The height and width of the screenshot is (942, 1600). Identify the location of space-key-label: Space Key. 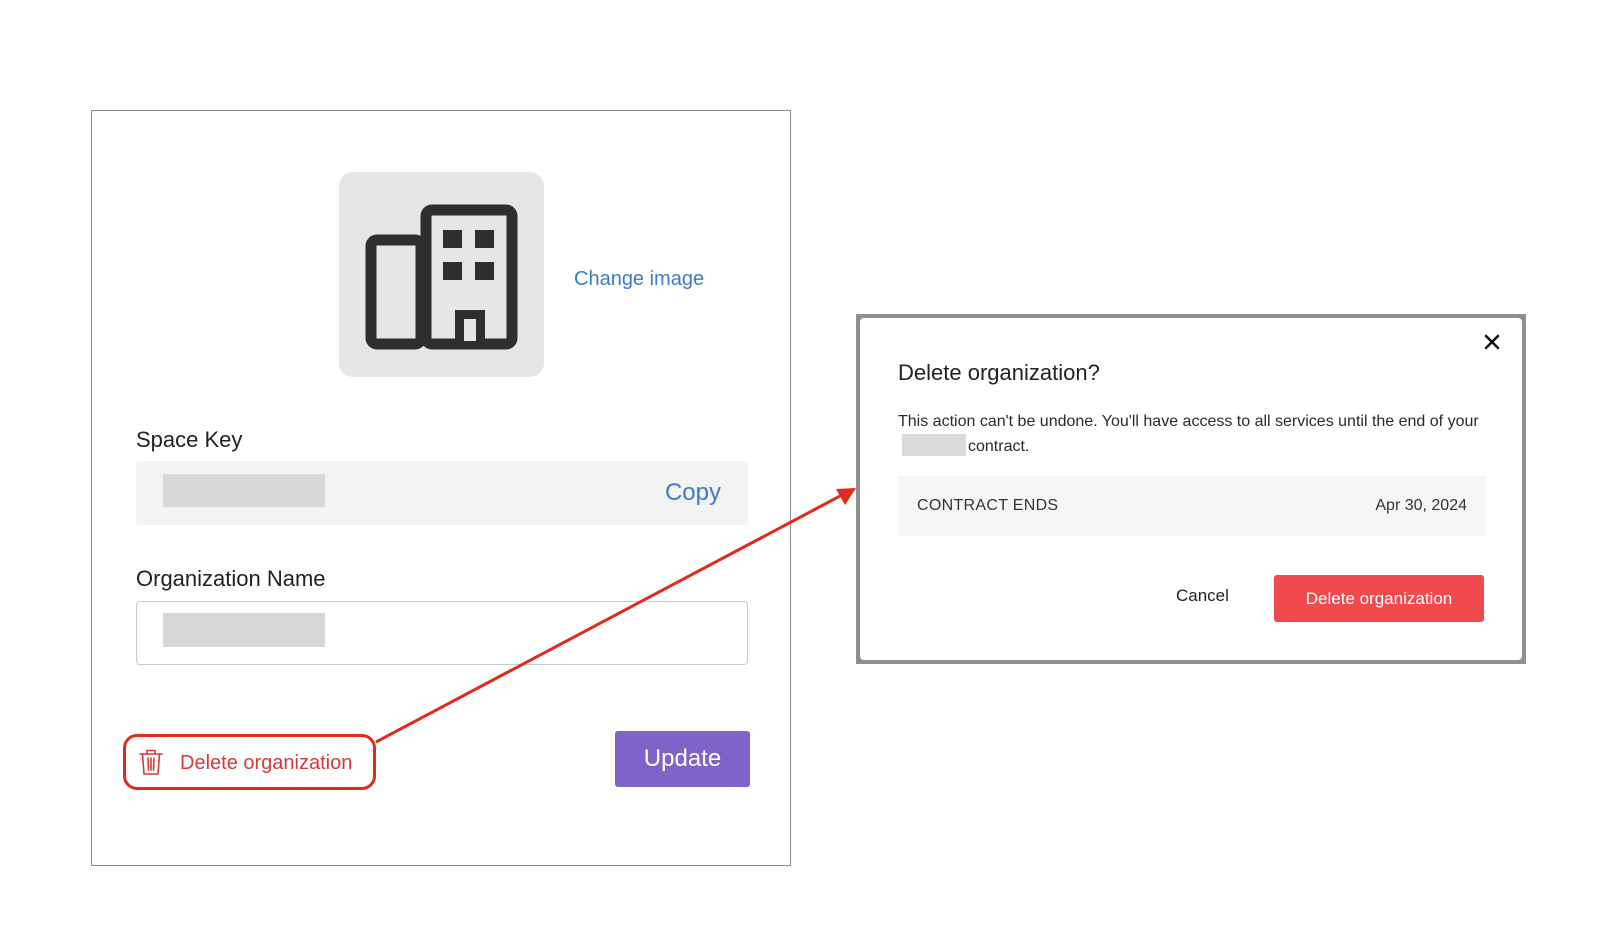
(189, 439).